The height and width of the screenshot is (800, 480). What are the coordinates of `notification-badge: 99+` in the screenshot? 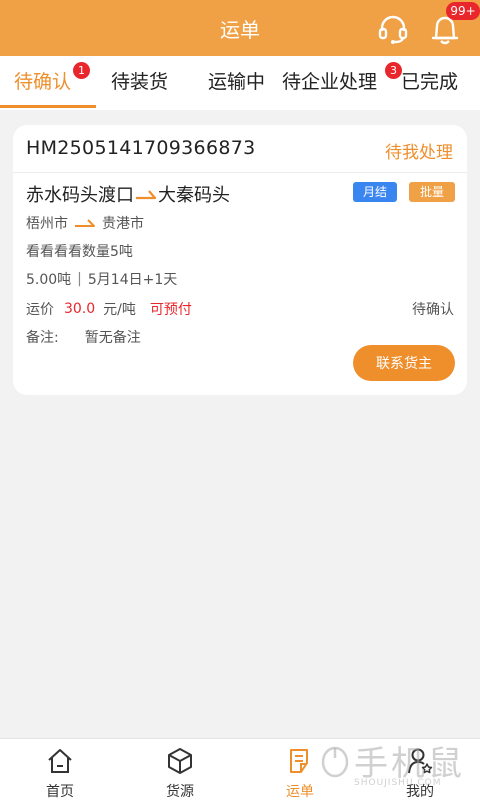 It's located at (463, 11).